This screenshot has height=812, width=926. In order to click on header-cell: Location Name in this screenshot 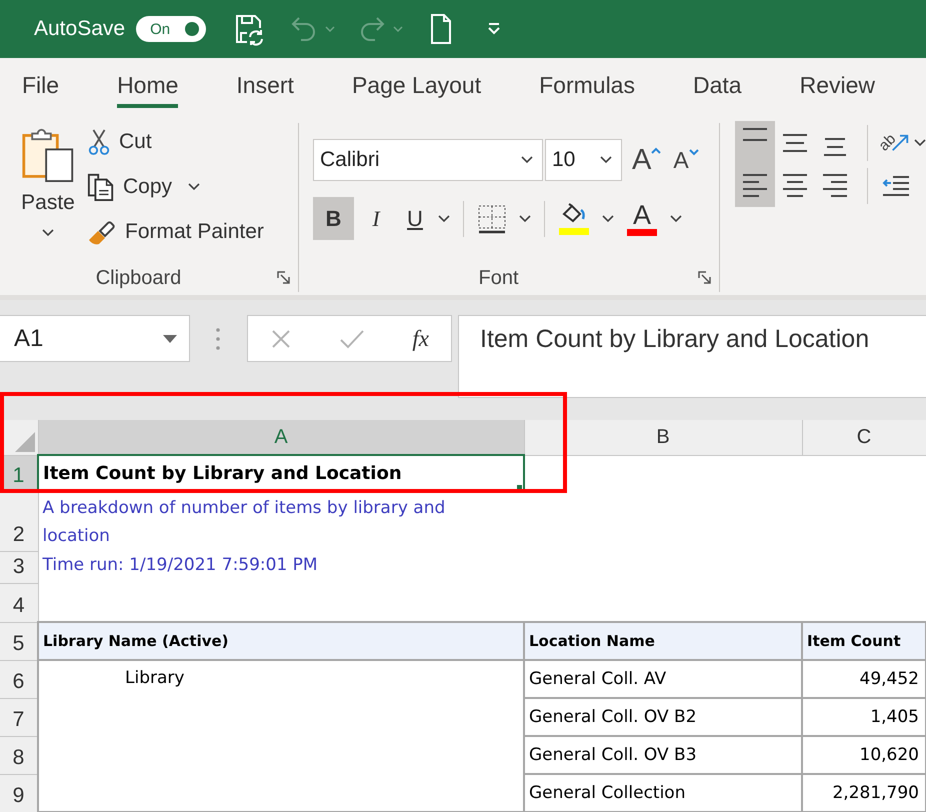, I will do `click(663, 641)`.